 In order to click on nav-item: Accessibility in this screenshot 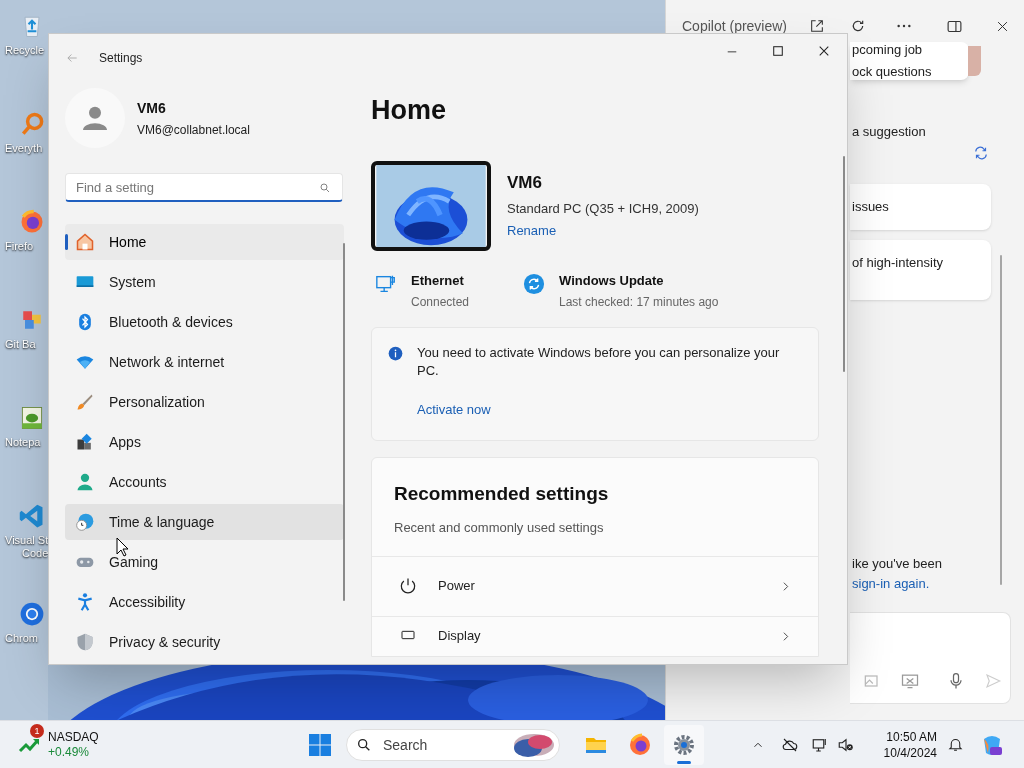, I will do `click(204, 602)`.